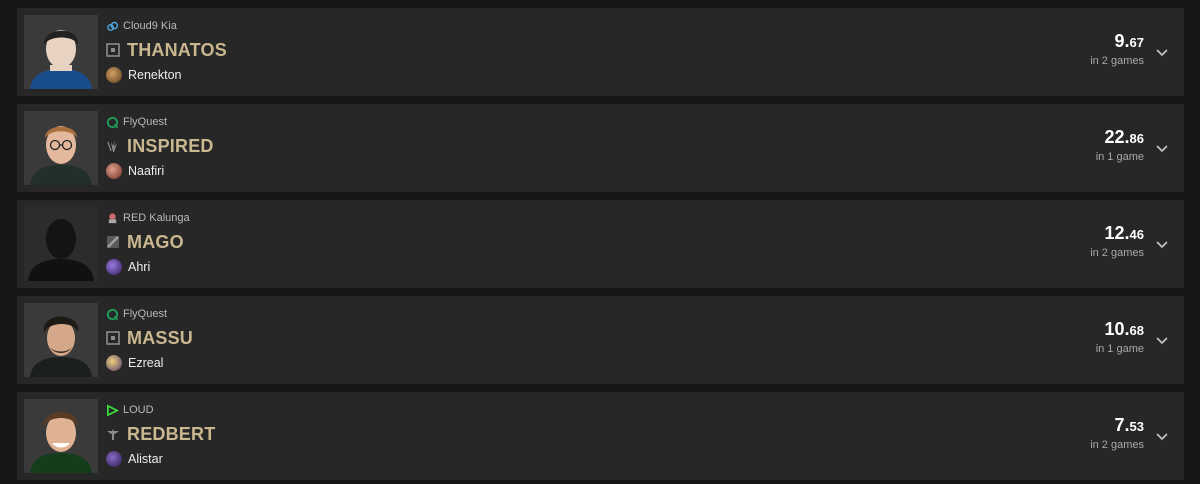 The height and width of the screenshot is (484, 1200). Describe the element at coordinates (146, 171) in the screenshot. I see `champion-name: Naafiri` at that location.